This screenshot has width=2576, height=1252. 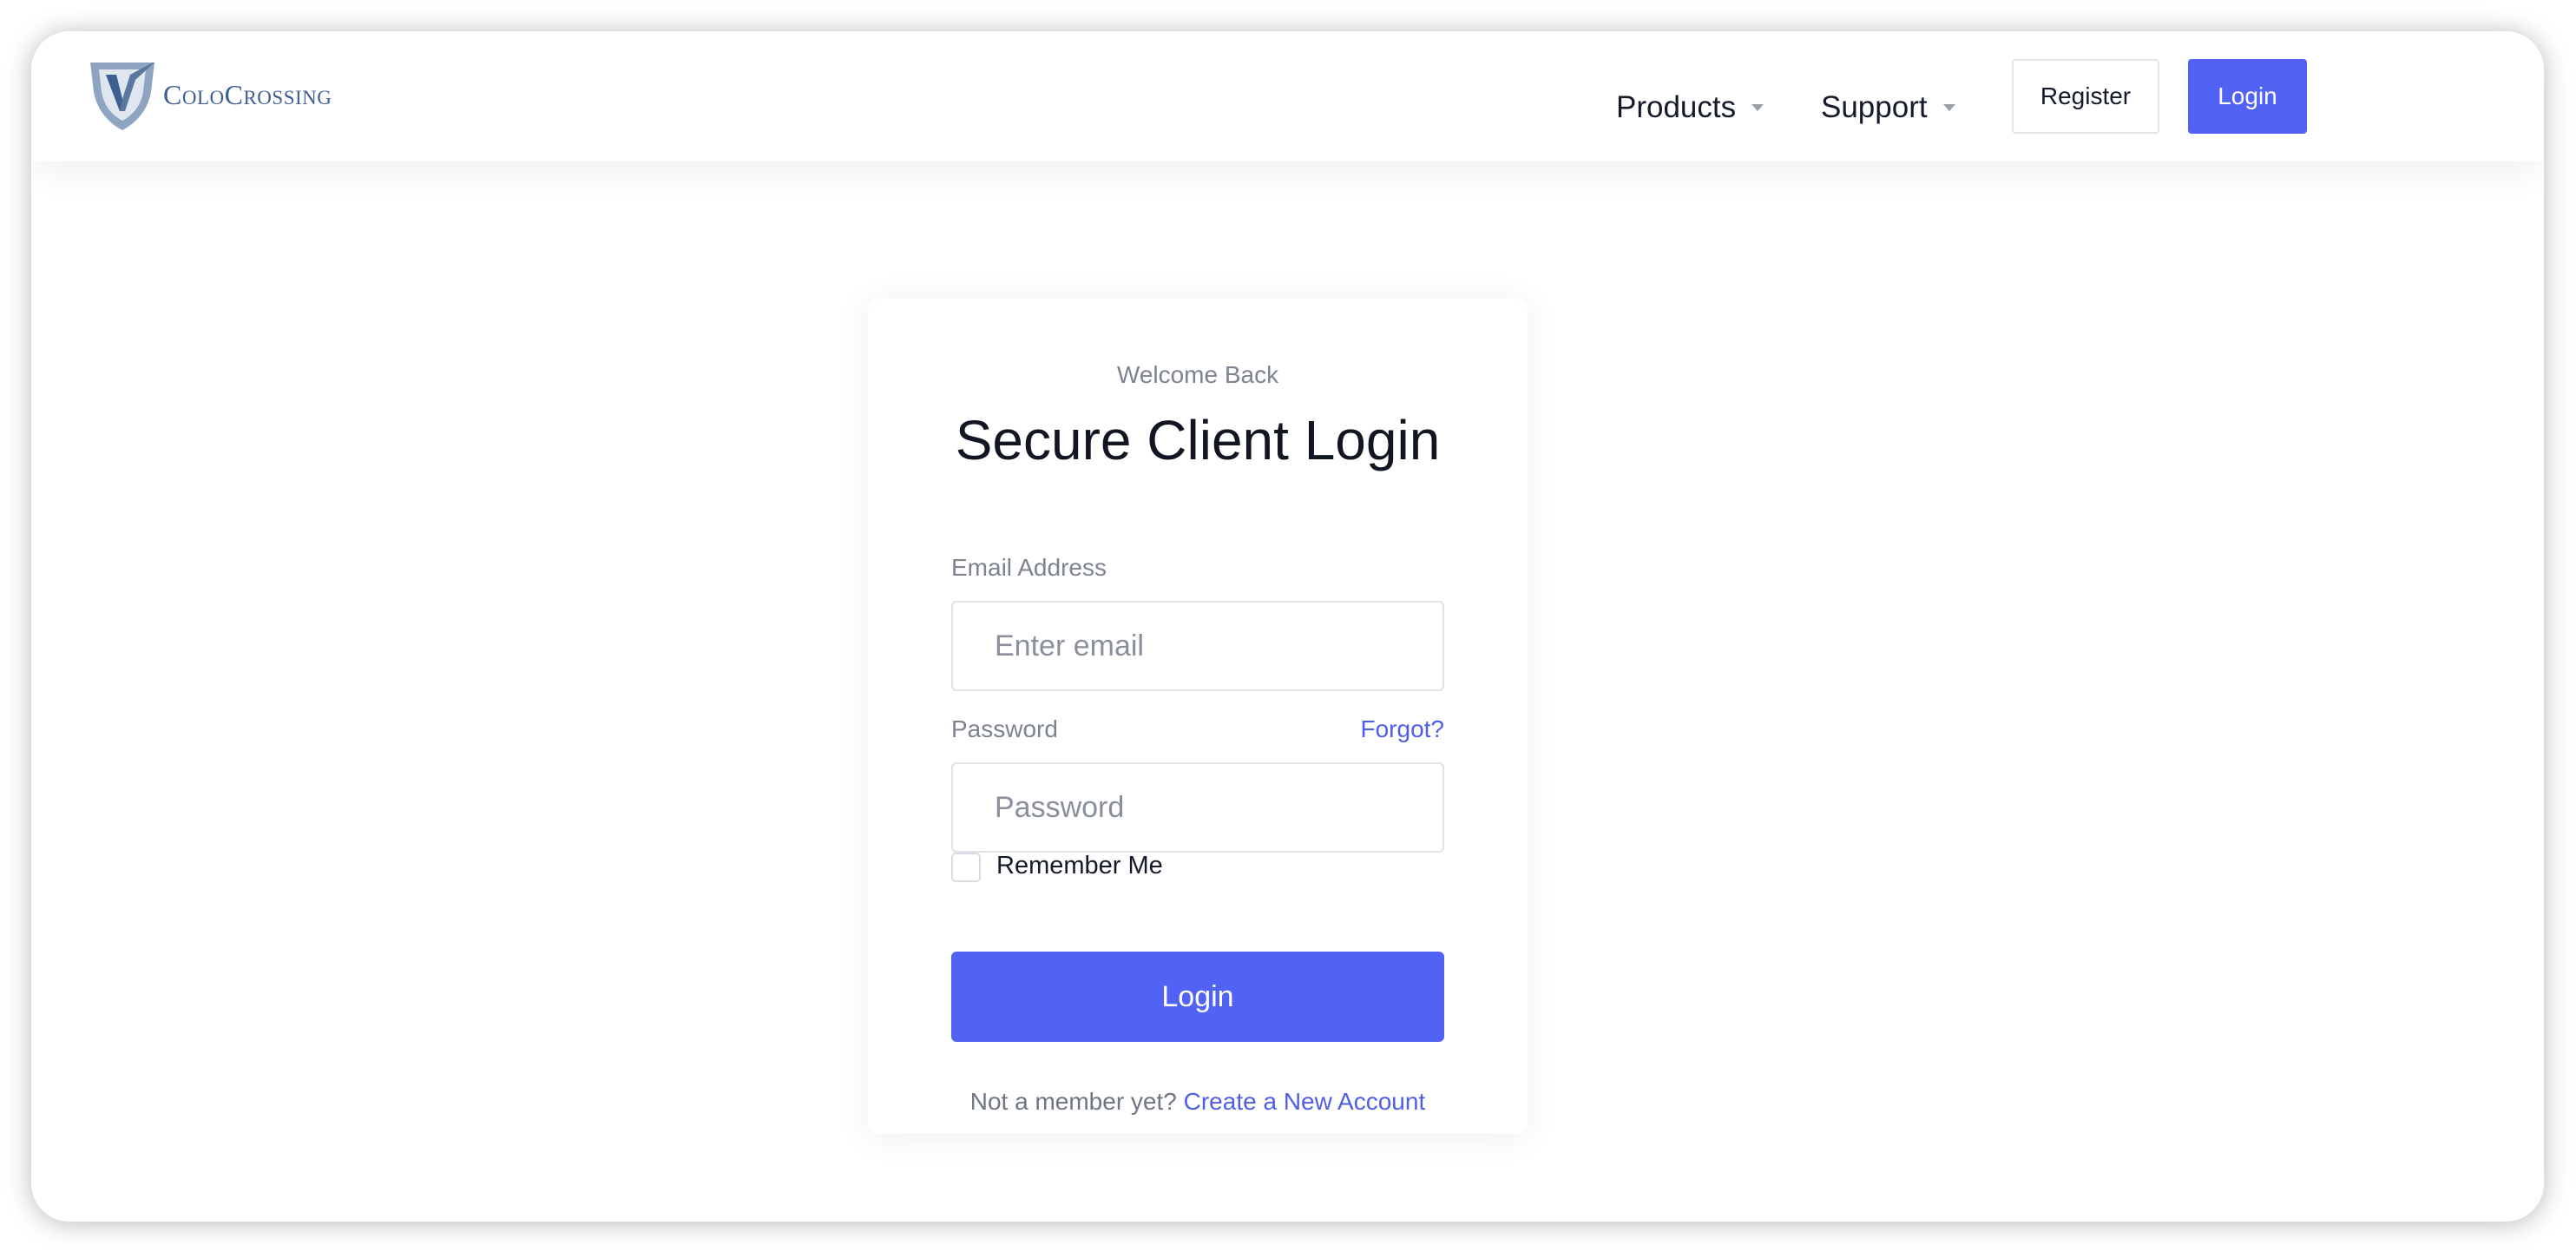 I want to click on nav-support: Support, so click(x=1888, y=107).